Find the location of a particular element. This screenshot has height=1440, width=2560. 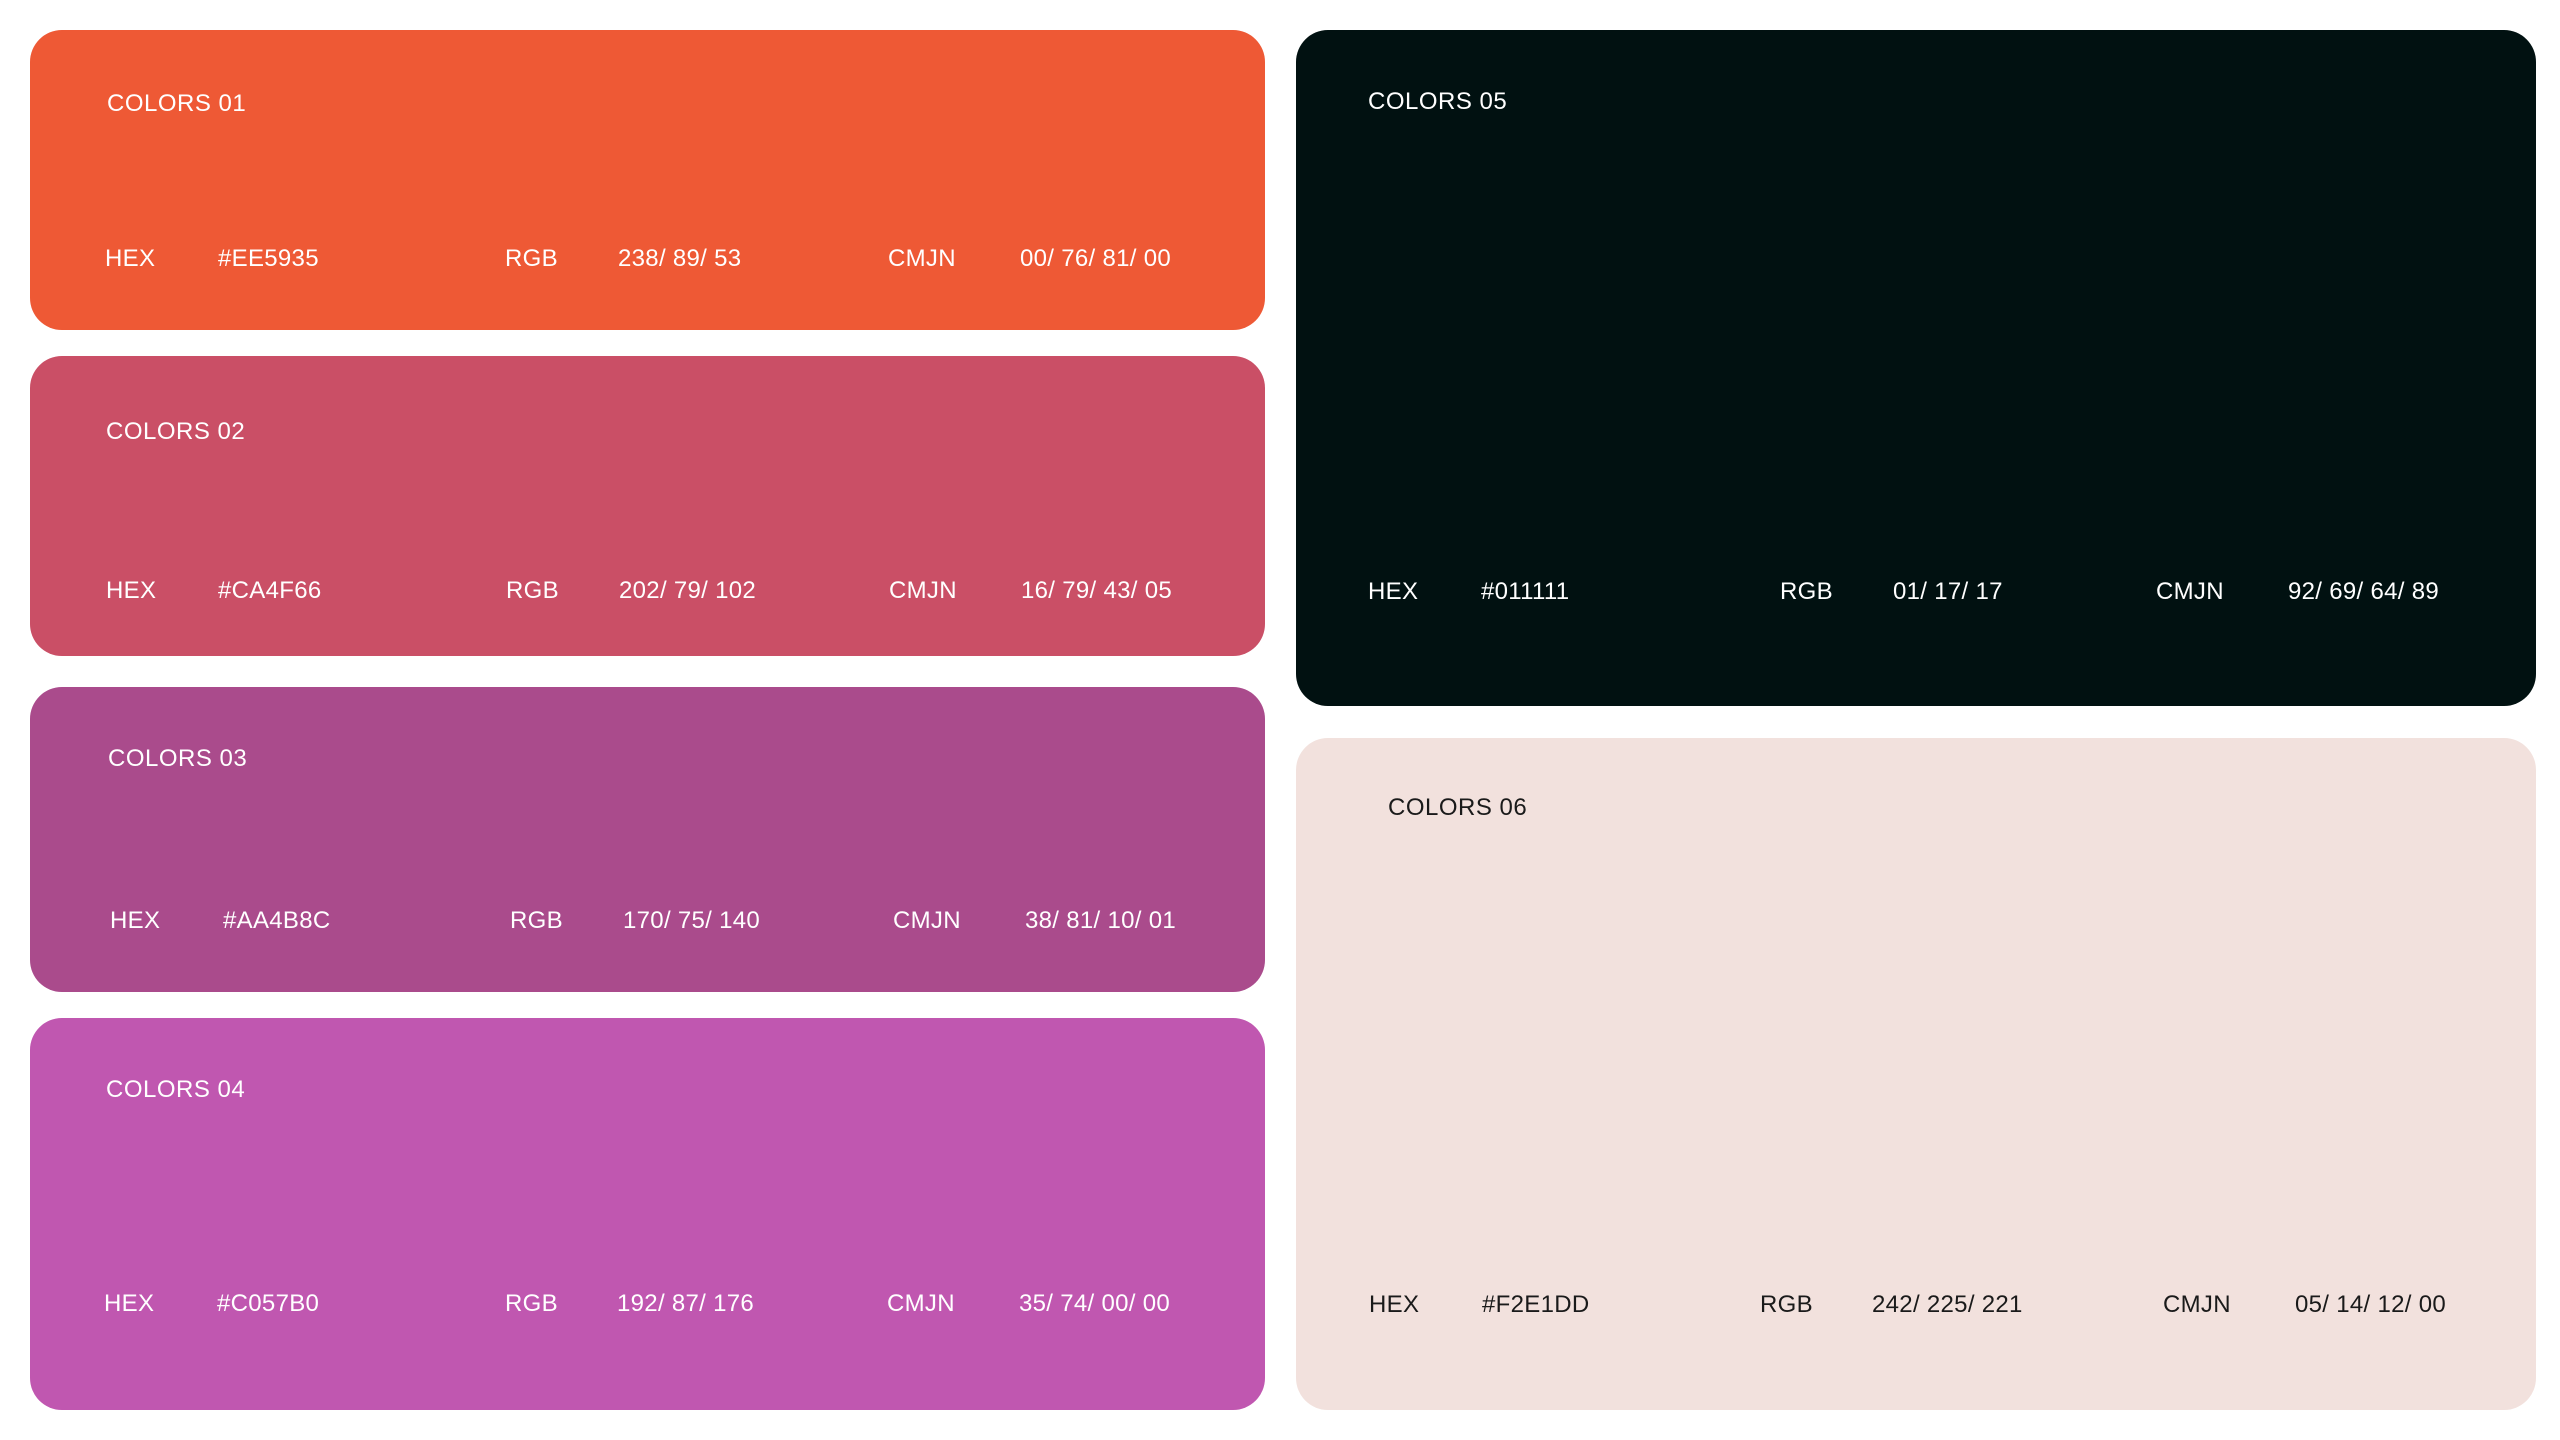

swatch-title: COLORS 01 is located at coordinates (177, 103).